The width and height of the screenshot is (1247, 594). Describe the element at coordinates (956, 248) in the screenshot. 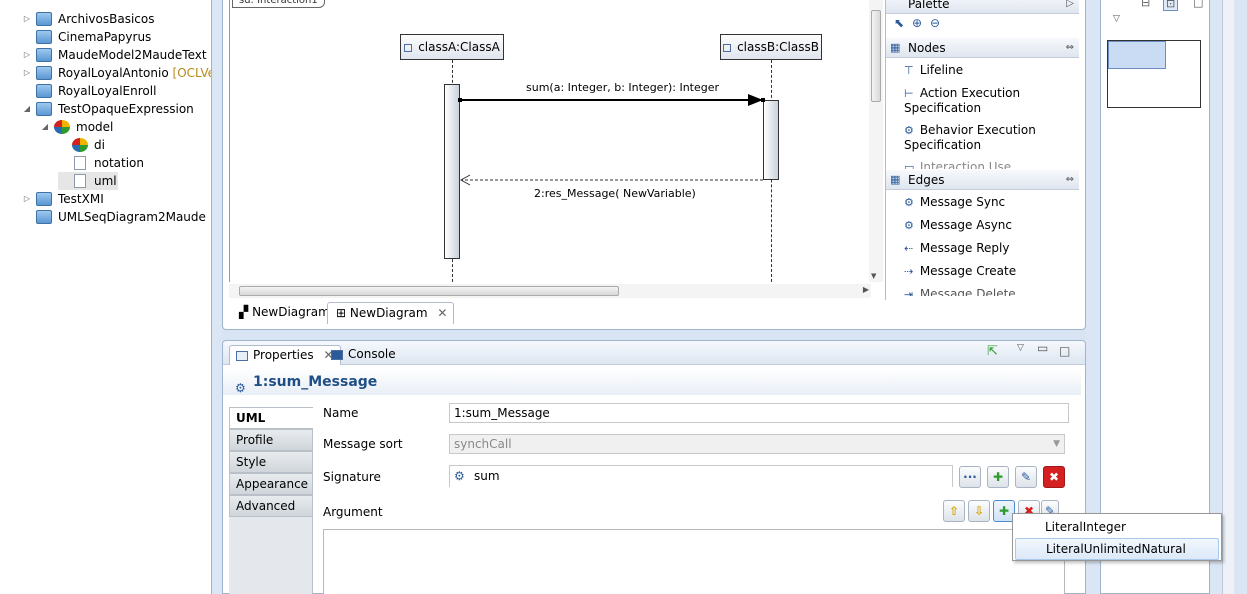

I see `palette-tool-message-reply: ⇠ Message Reply` at that location.